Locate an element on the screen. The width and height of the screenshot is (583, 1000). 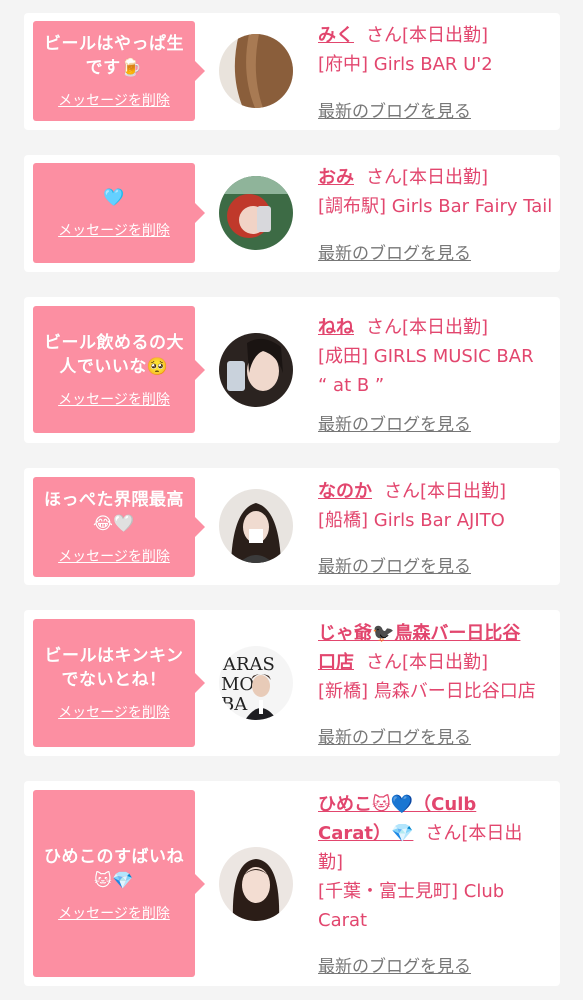
message-bubble: ビール飲めるの大 人でいいな🥺 メッセージを削除 is located at coordinates (119, 369).